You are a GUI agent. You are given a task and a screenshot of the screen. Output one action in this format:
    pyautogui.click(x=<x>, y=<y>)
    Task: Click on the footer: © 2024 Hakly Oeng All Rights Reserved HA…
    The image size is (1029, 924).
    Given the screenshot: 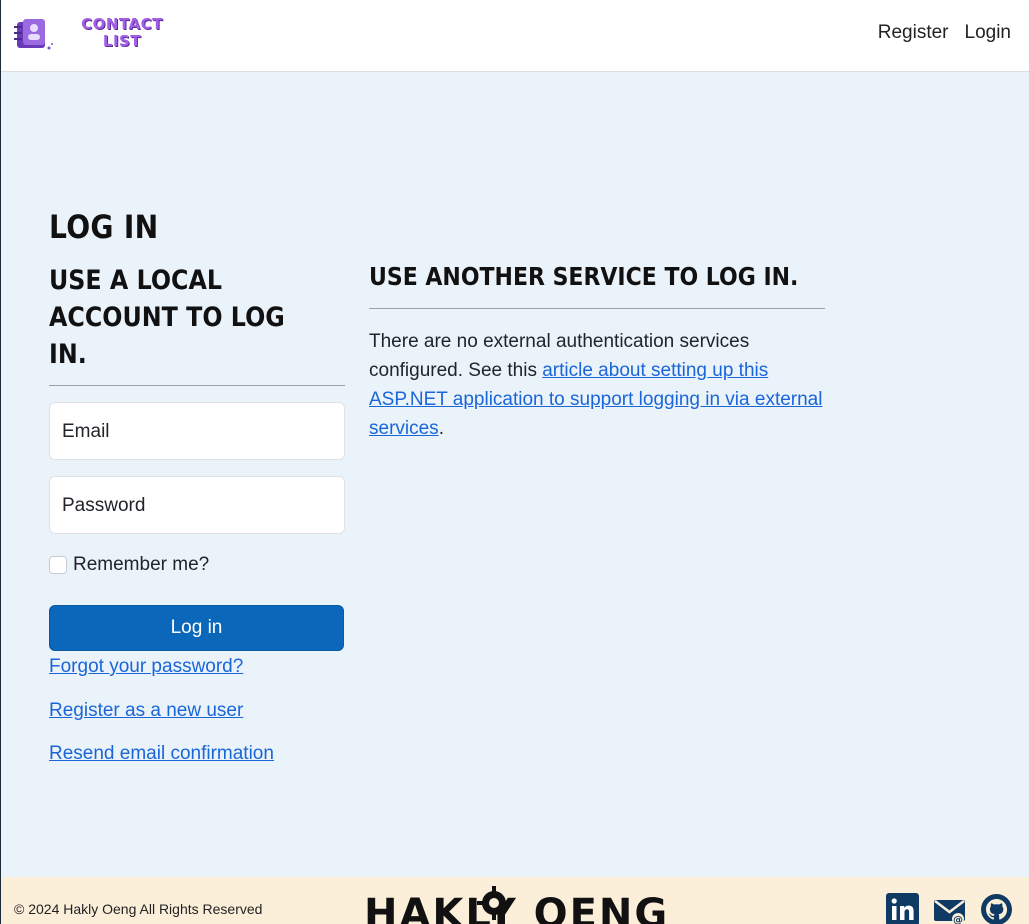 What is the action you would take?
    pyautogui.click(x=515, y=900)
    